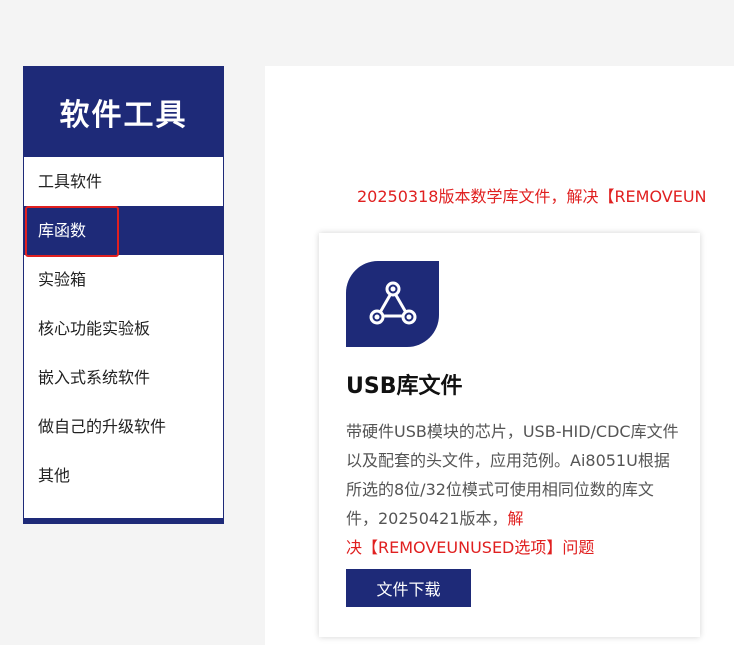  Describe the element at coordinates (94, 377) in the screenshot. I see `sidebar-item-label: 嵌入式系统软件` at that location.